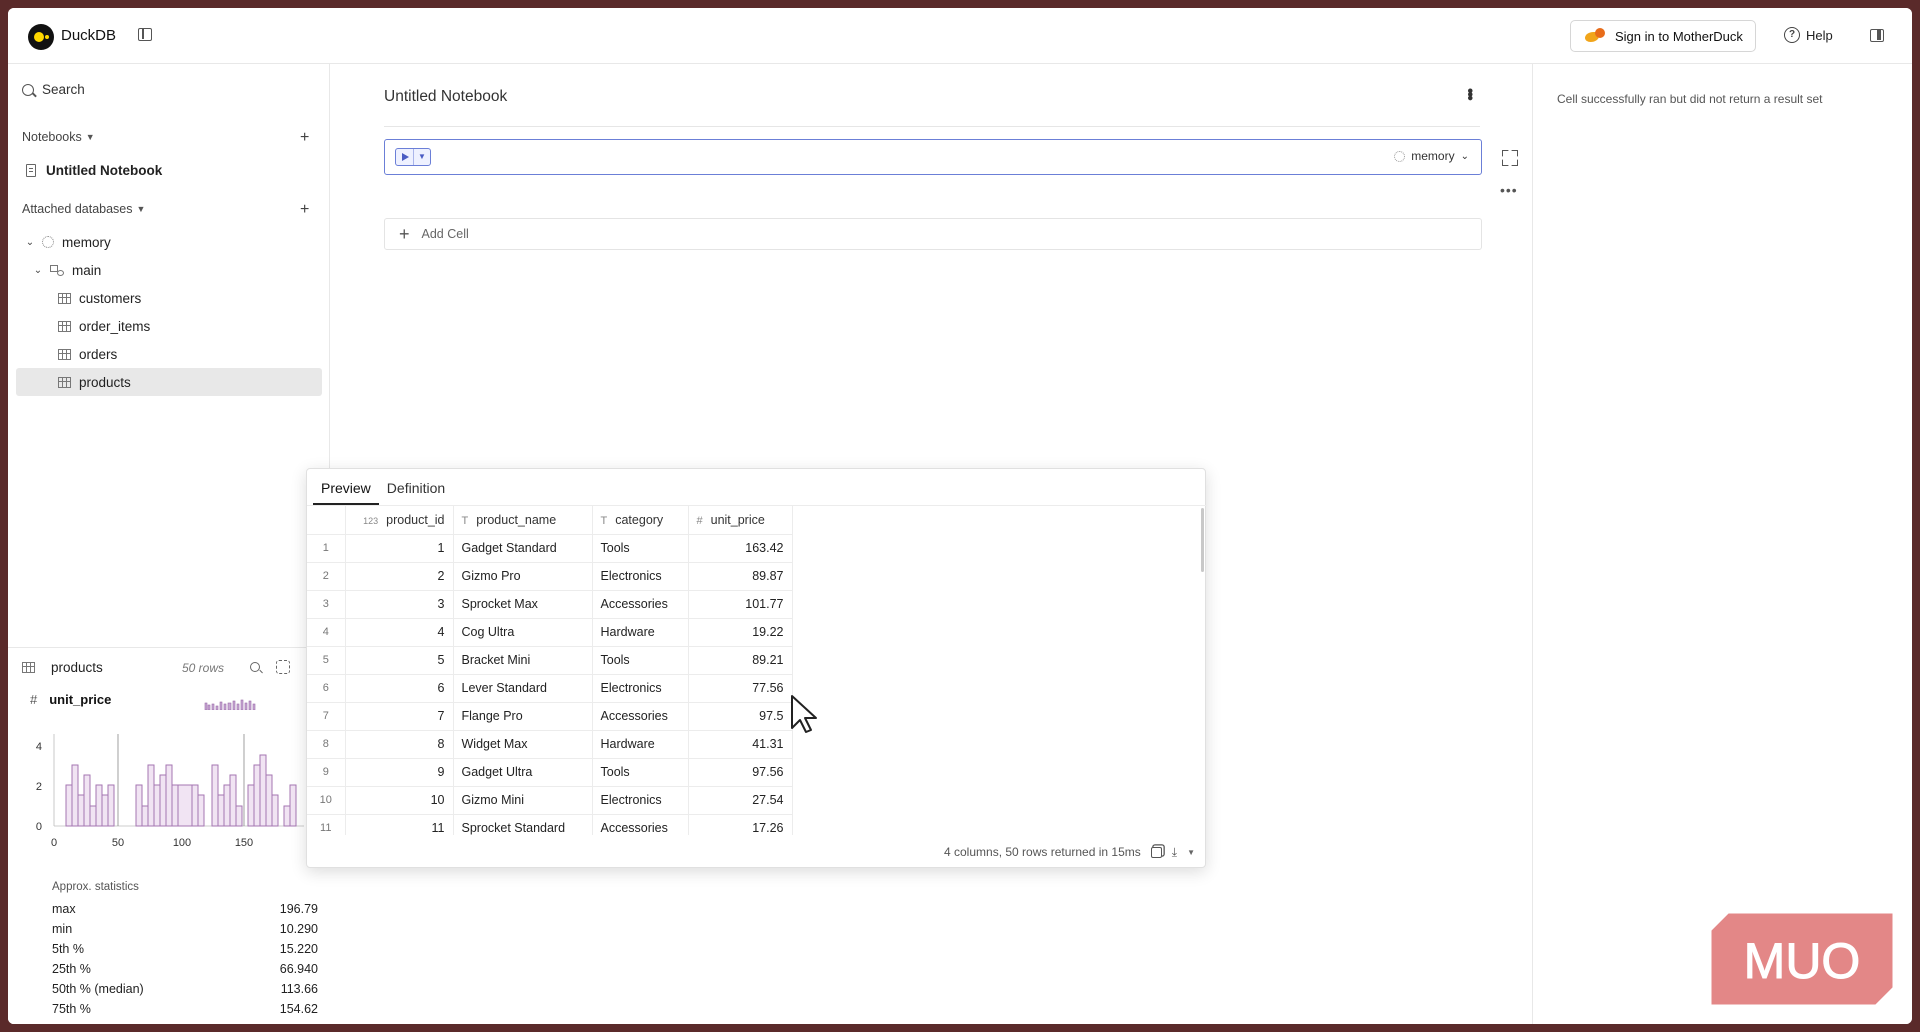 The height and width of the screenshot is (1032, 1920). What do you see at coordinates (1202, 540) in the screenshot?
I see `vertical-scrollbar` at bounding box center [1202, 540].